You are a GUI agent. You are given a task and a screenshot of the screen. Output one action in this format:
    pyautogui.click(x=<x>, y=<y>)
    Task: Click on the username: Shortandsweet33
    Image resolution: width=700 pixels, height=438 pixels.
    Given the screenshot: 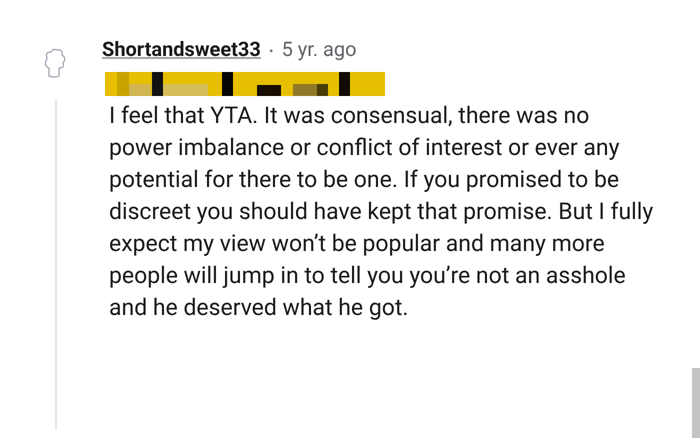 What is the action you would take?
    pyautogui.click(x=181, y=49)
    